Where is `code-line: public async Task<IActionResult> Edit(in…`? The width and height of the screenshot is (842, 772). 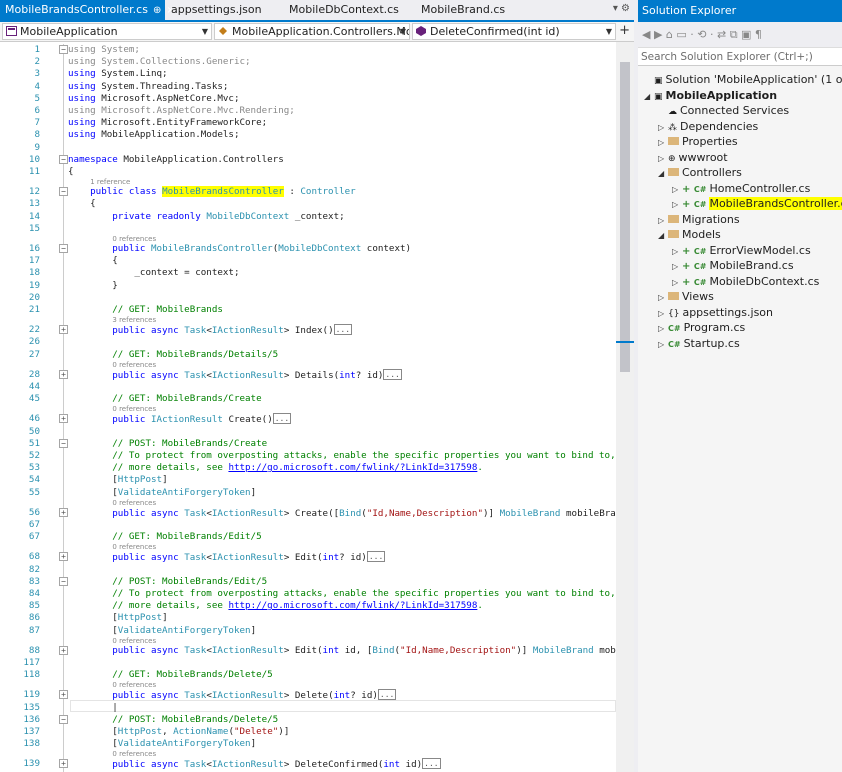
code-line: public async Task<IActionResult> Edit(in… is located at coordinates (227, 557).